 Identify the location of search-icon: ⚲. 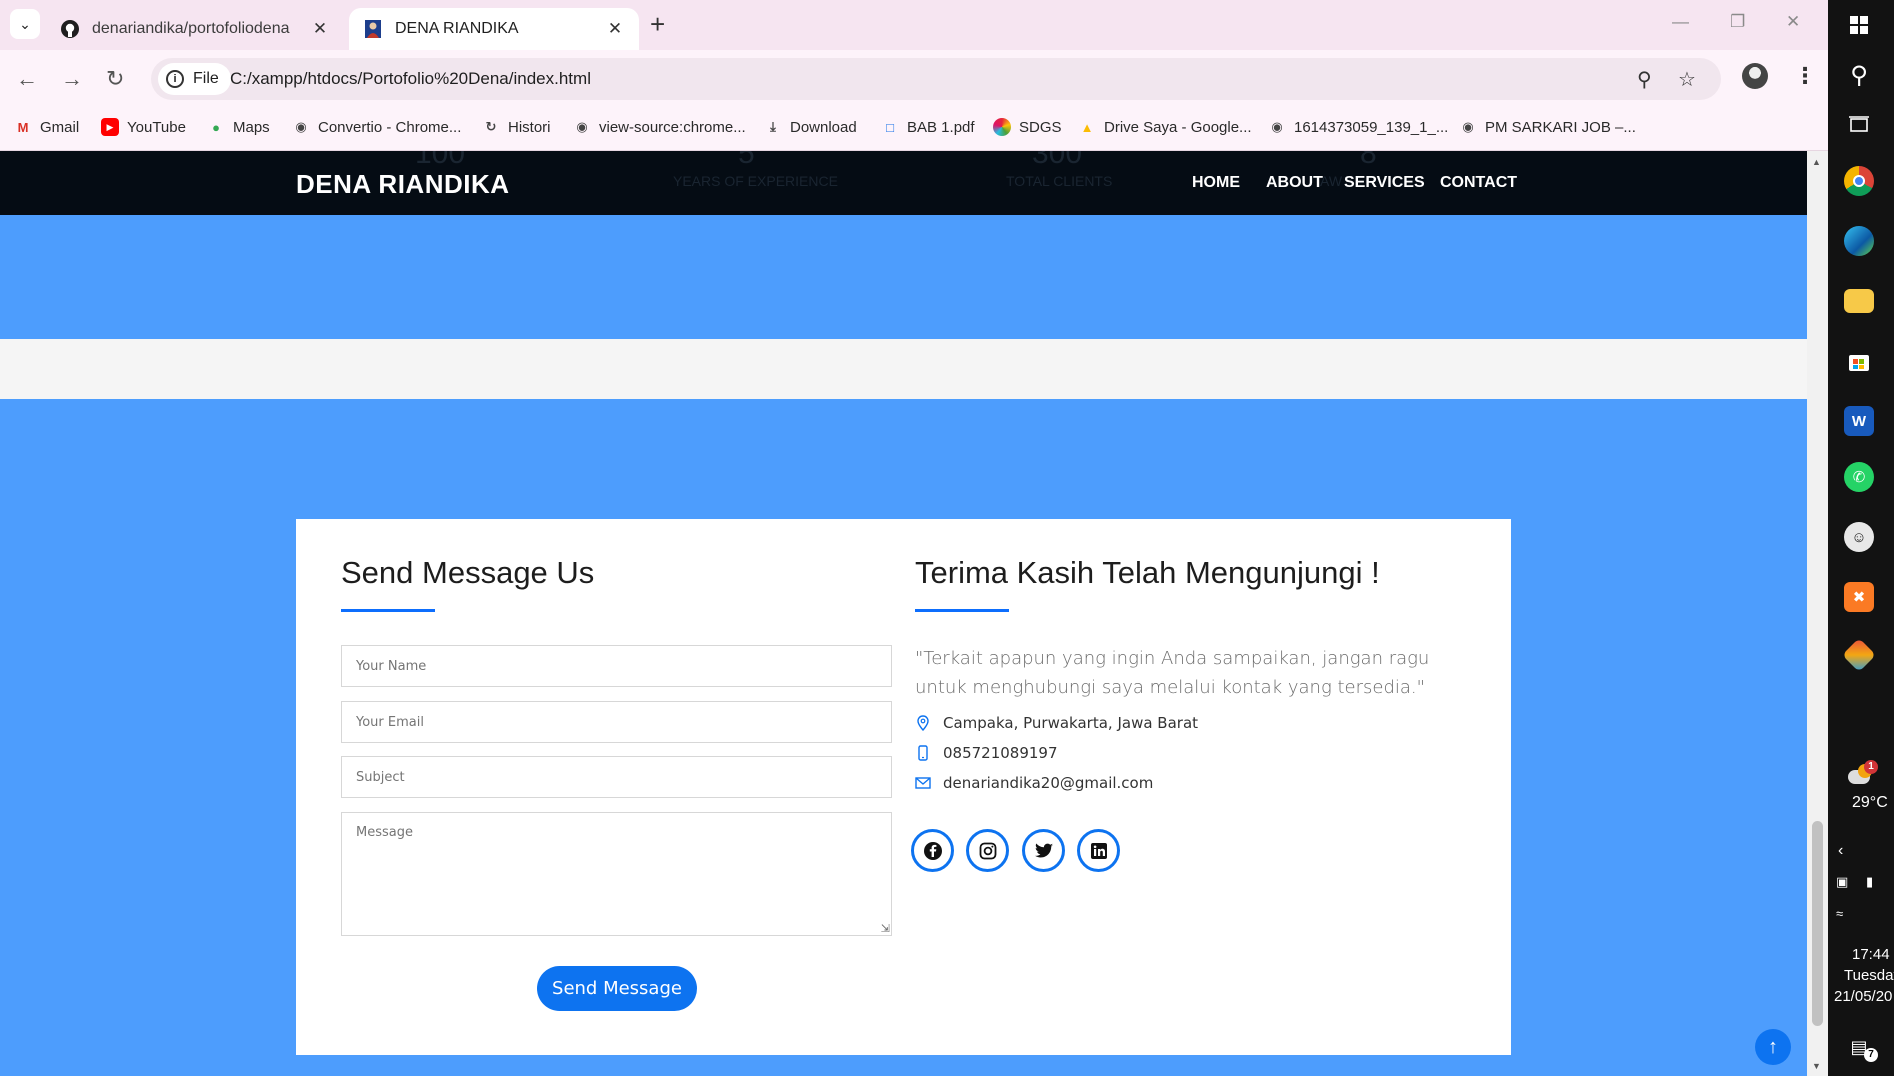
(1859, 75).